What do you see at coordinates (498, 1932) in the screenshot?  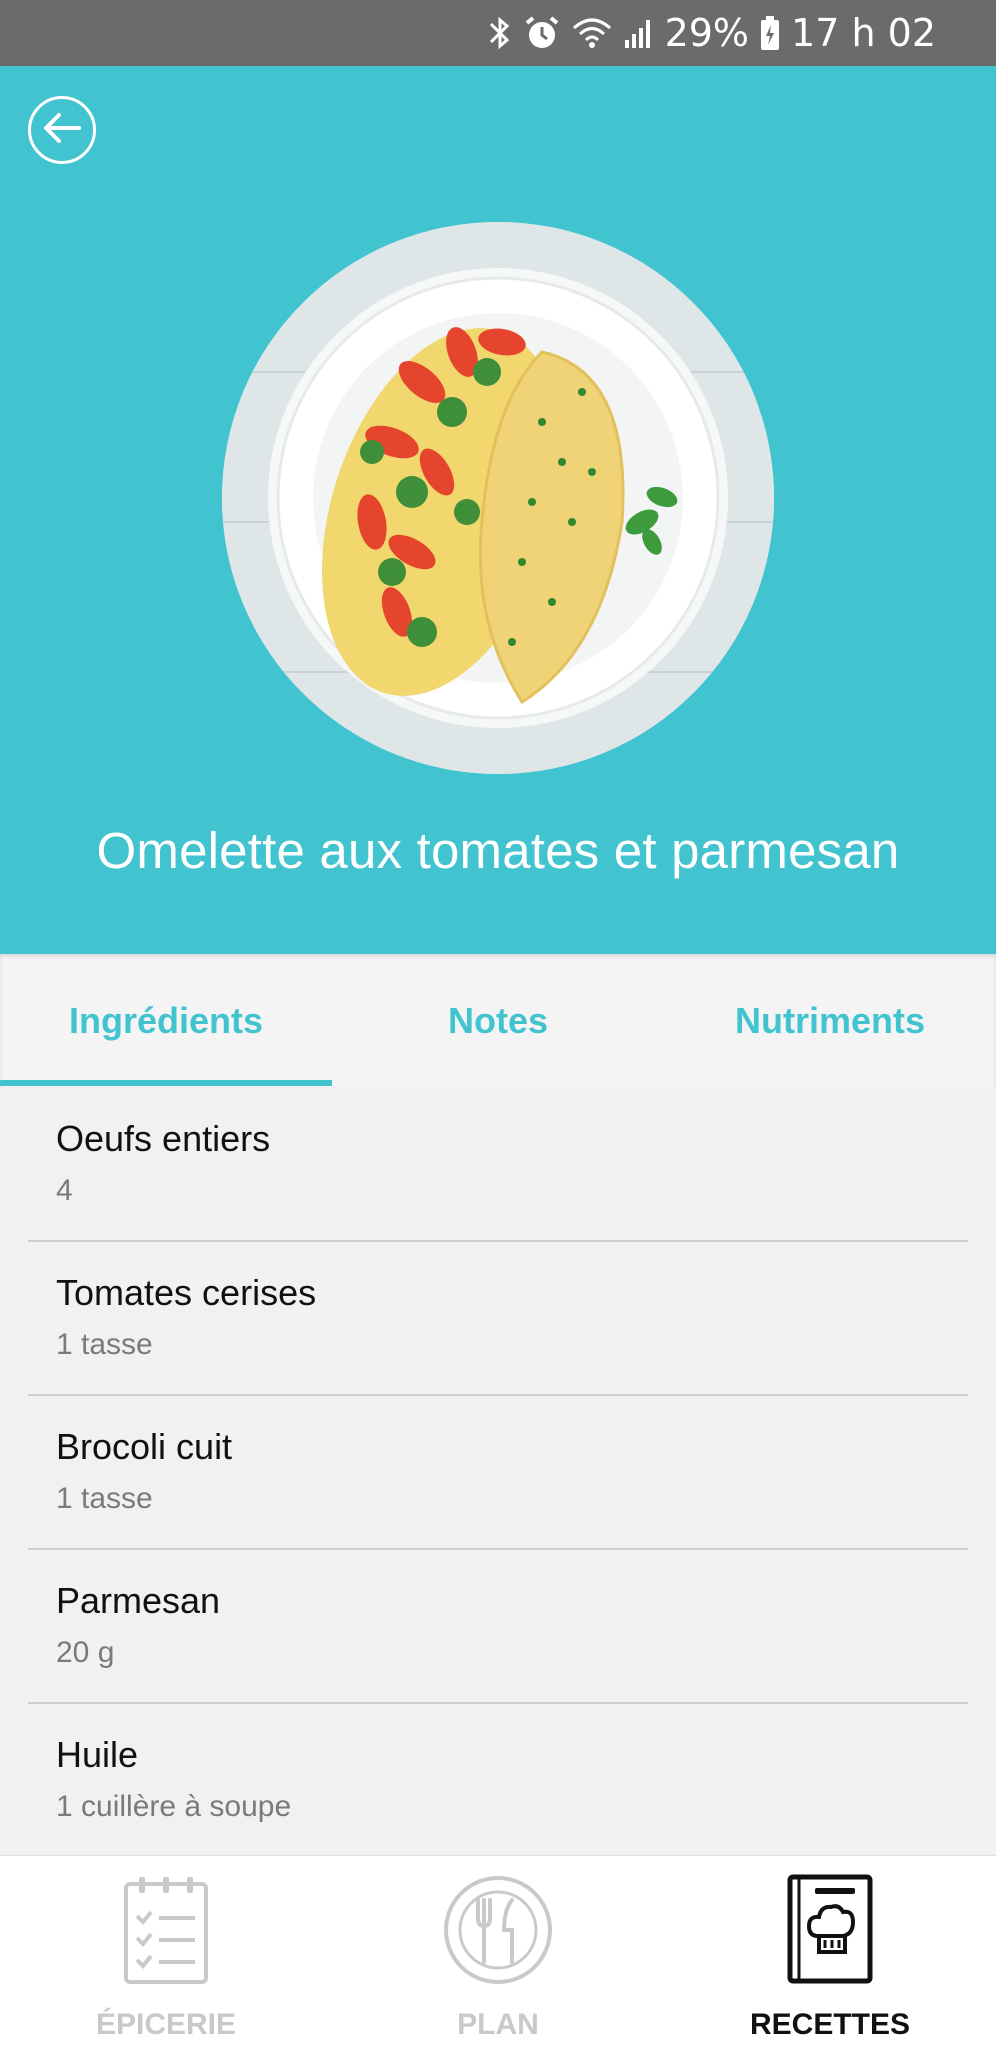 I see `fork-knife-plate-icon` at bounding box center [498, 1932].